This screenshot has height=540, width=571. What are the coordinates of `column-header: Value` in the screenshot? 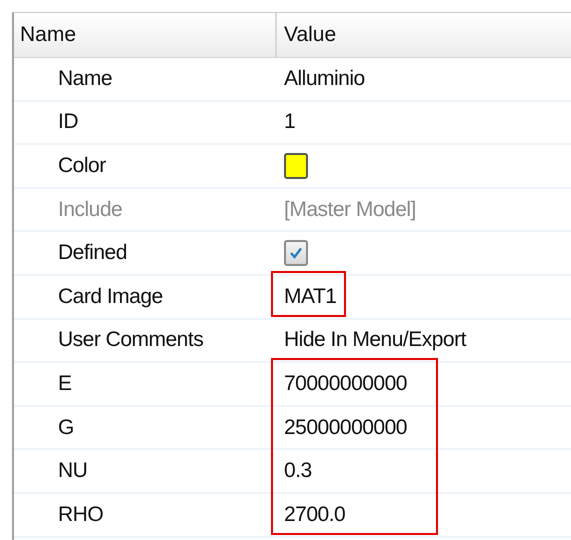 It's located at (424, 35).